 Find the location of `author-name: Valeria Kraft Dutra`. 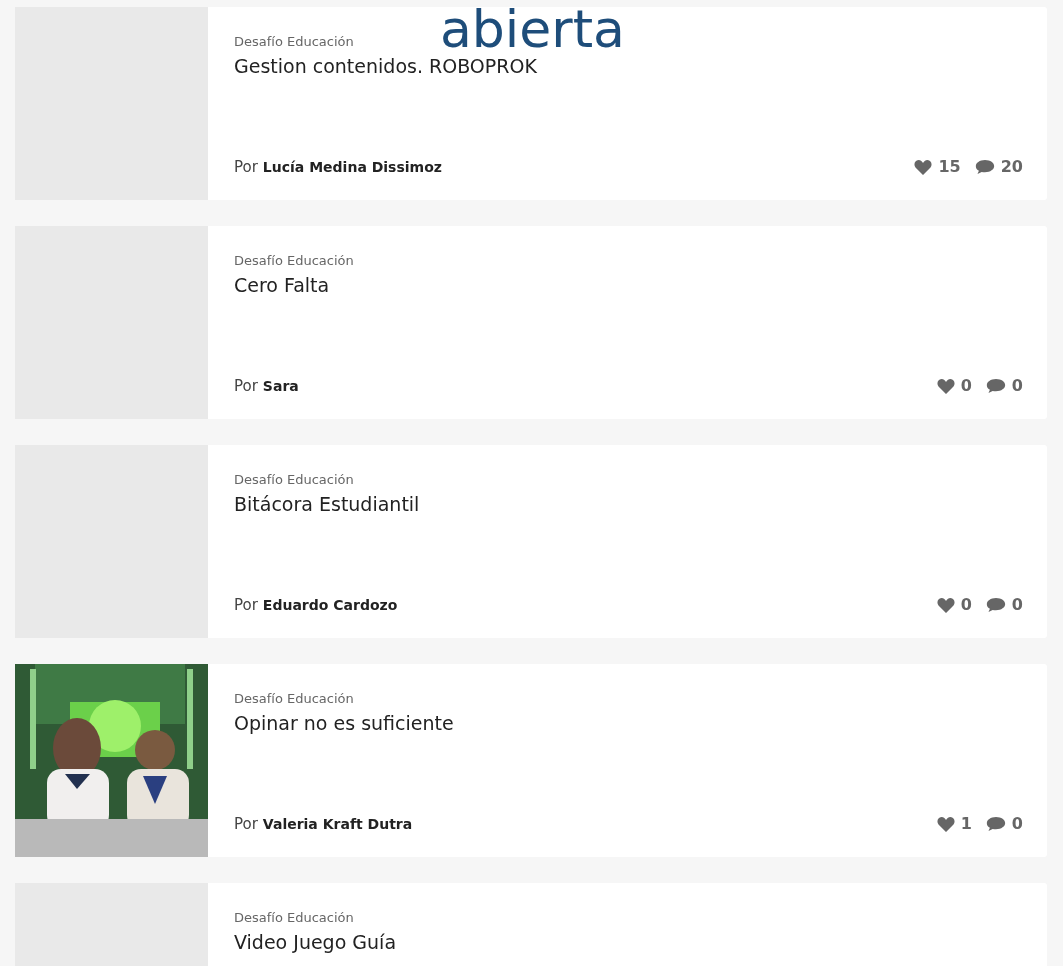

author-name: Valeria Kraft Dutra is located at coordinates (337, 823).